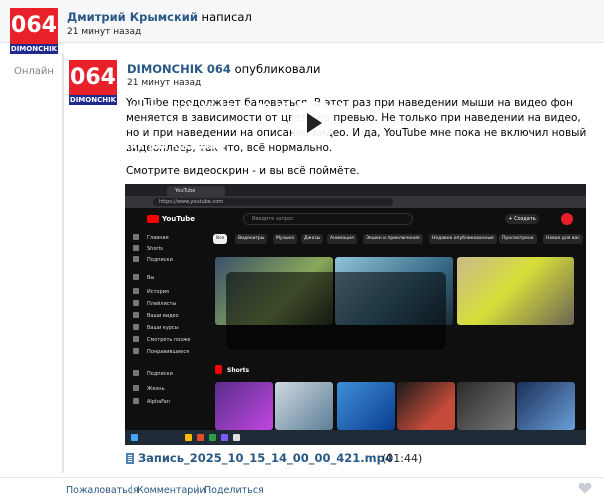  I want to click on post-text-second: Смотрите видеоскрин - и вы всё поймёте., so click(243, 171).